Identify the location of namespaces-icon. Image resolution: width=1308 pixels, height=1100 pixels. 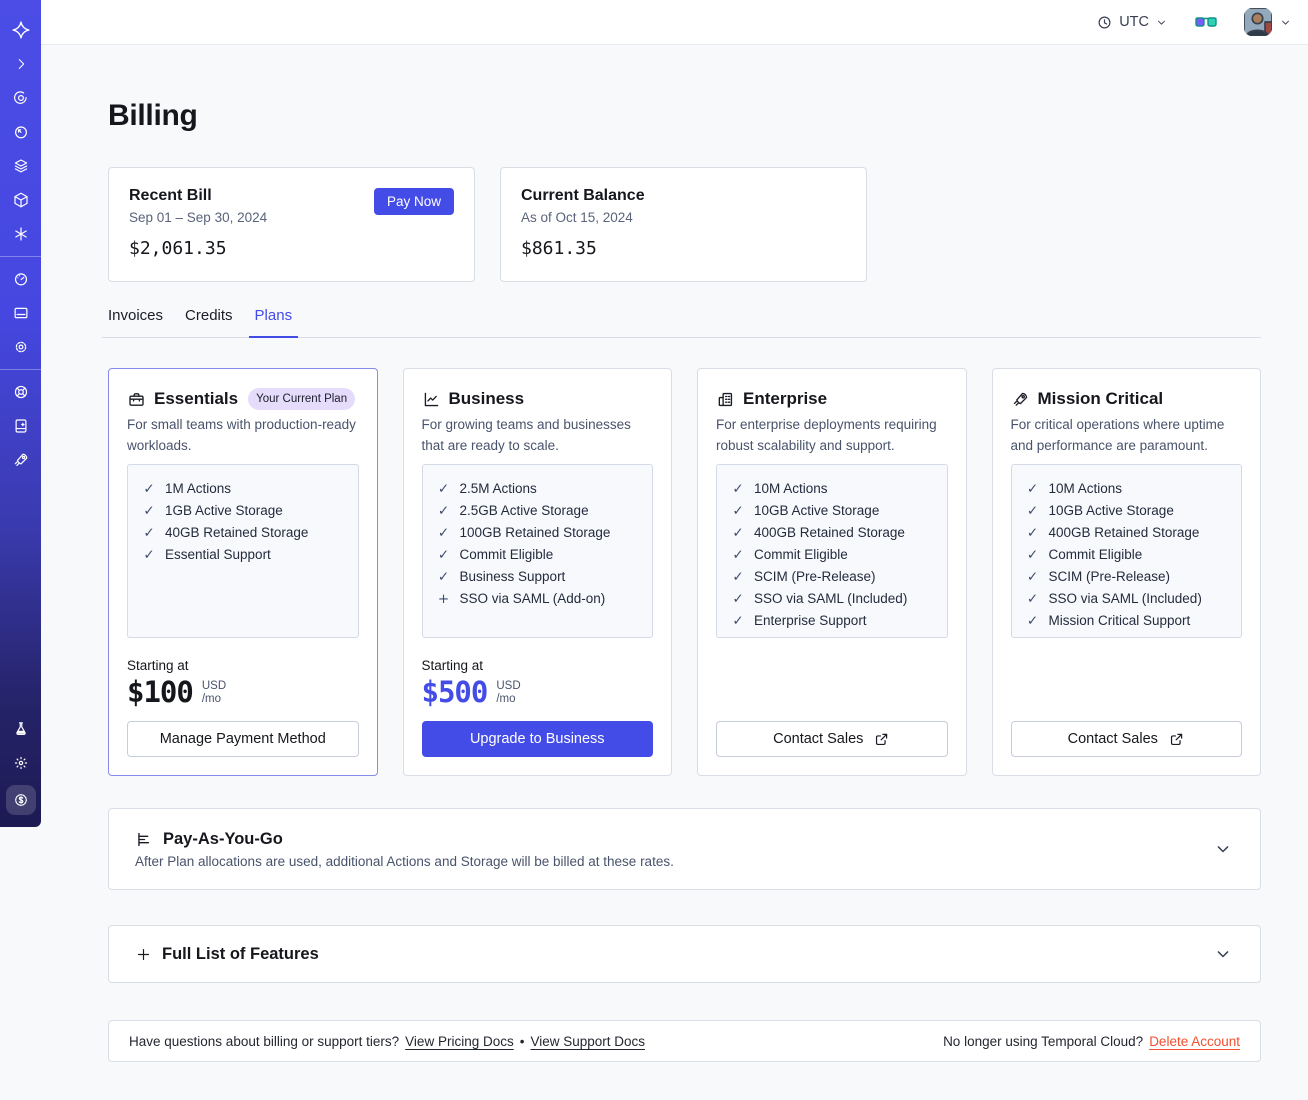
(21, 98).